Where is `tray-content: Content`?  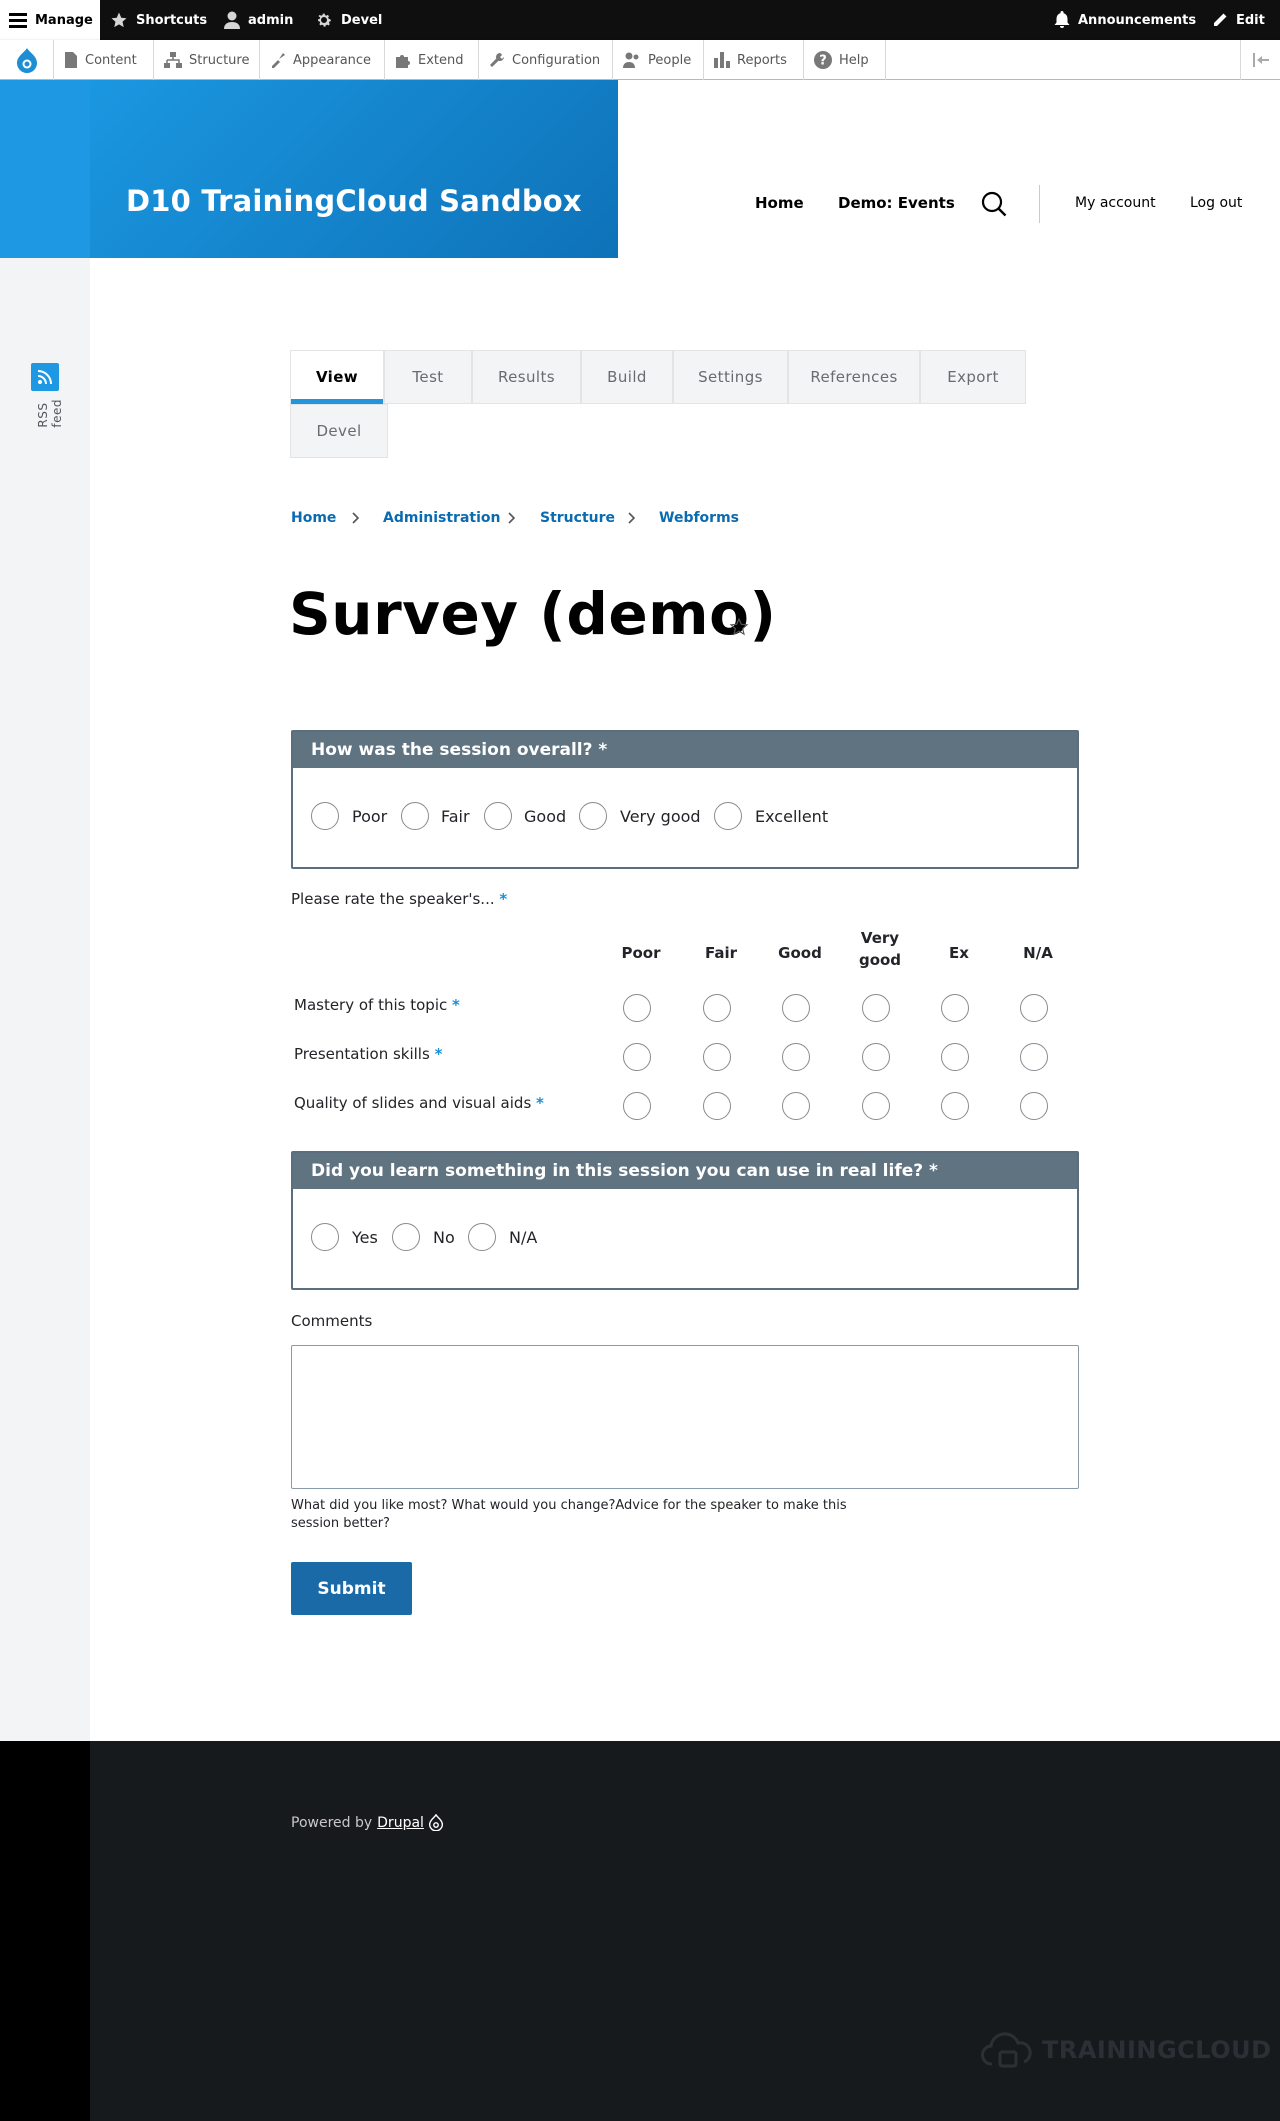
tray-content: Content is located at coordinates (104, 60).